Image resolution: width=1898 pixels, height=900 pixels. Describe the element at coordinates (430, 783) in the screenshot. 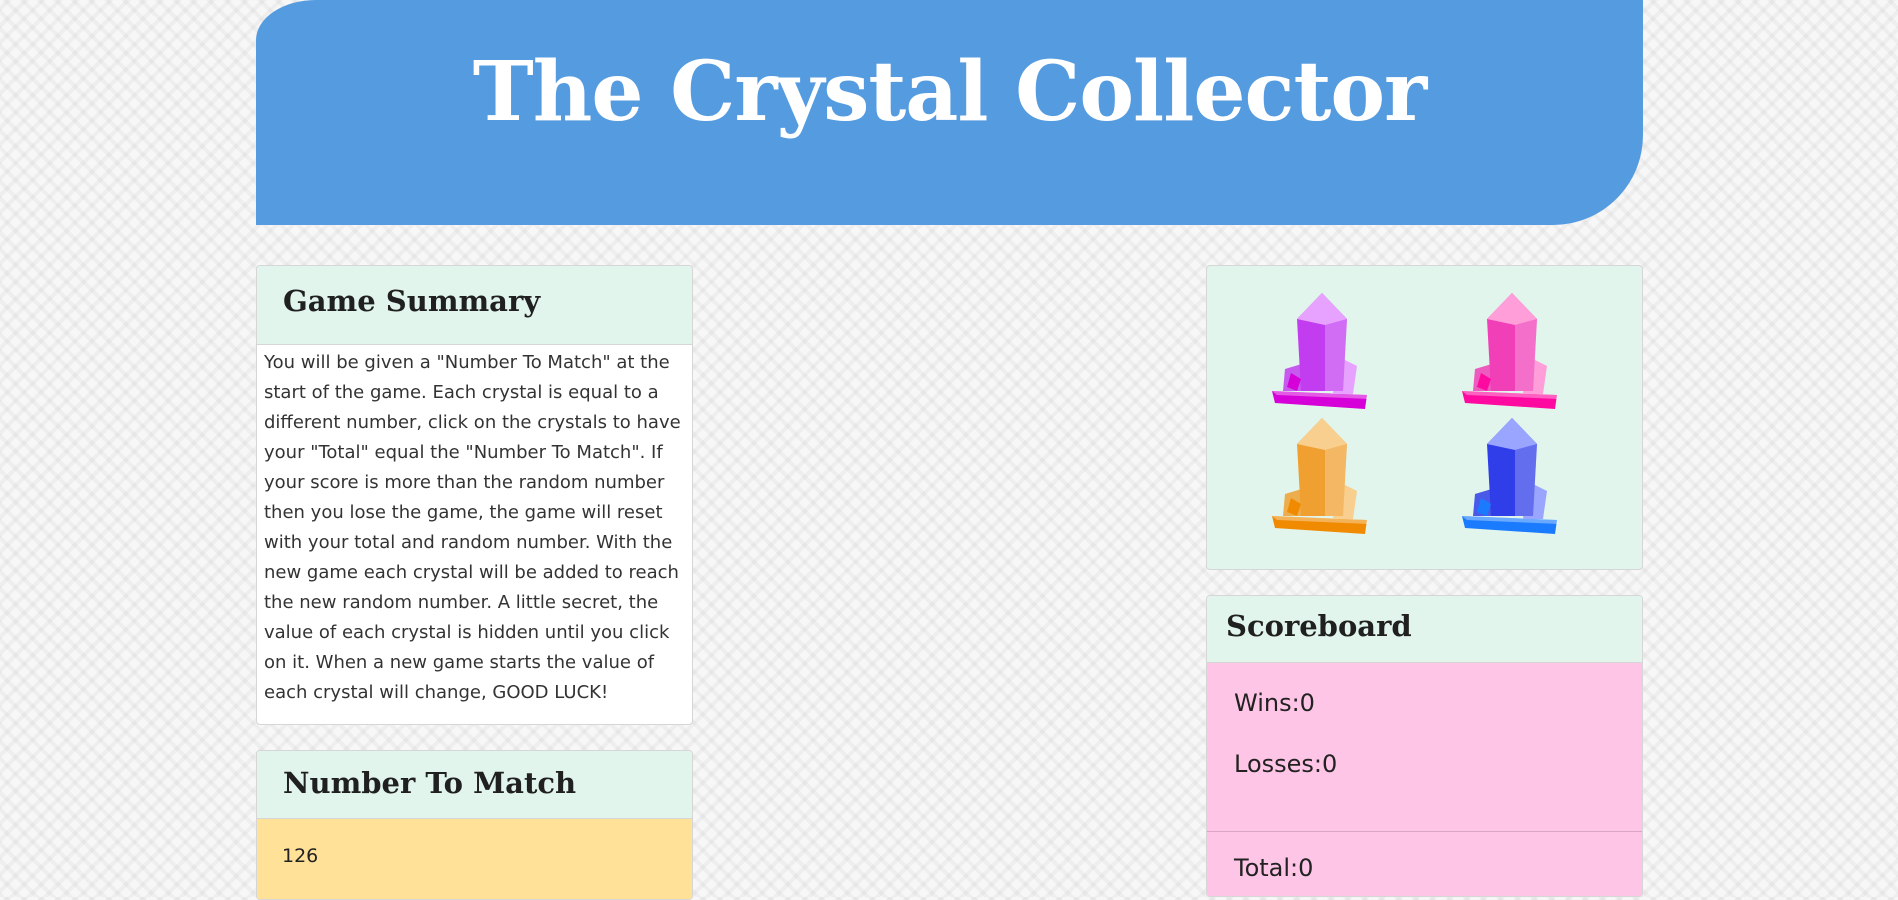

I see `number-to-match-heading: Number To Match` at that location.